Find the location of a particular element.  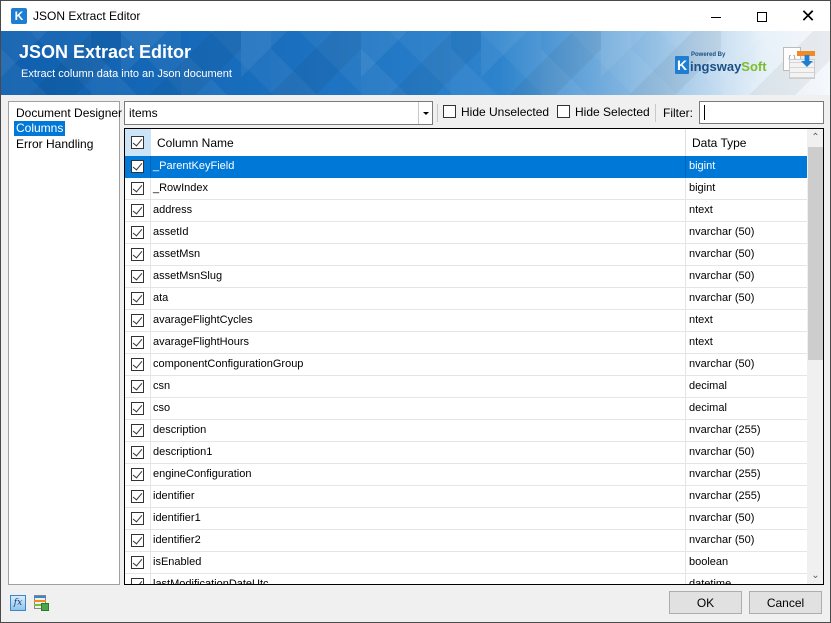

column-name-cell: _ParentKeyField is located at coordinates (193, 166).